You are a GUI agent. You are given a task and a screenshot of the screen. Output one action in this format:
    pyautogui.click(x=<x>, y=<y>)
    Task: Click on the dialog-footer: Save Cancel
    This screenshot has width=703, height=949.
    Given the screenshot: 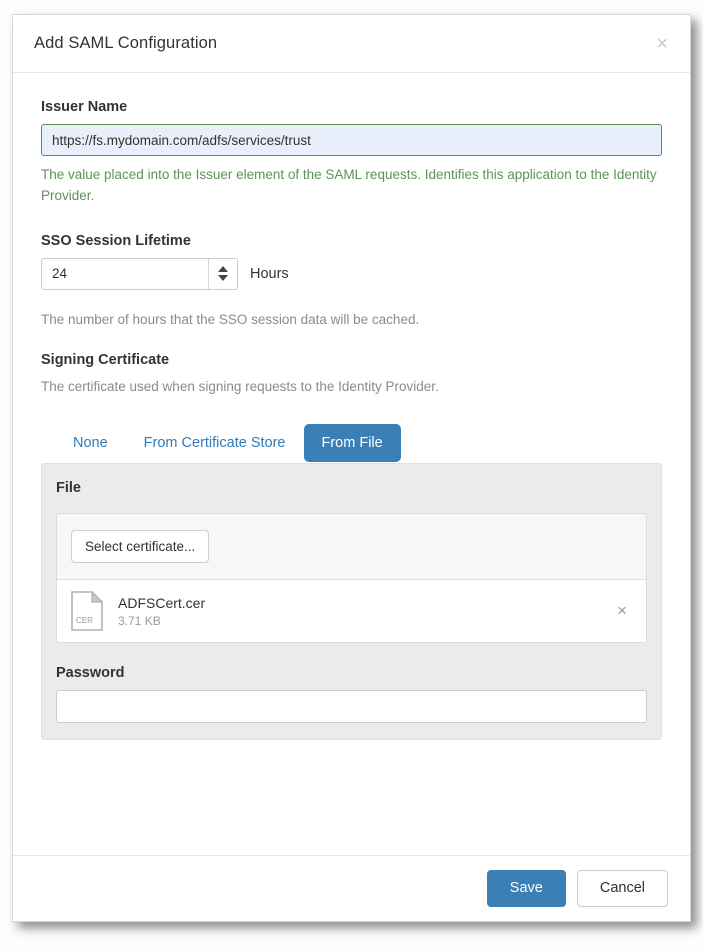 What is the action you would take?
    pyautogui.click(x=351, y=887)
    